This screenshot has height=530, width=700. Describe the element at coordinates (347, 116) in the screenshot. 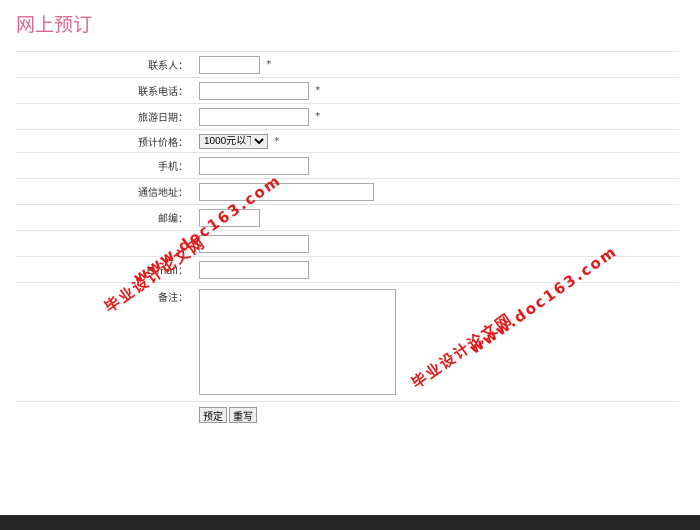

I see `form-row-date: 旅游日期： *` at that location.